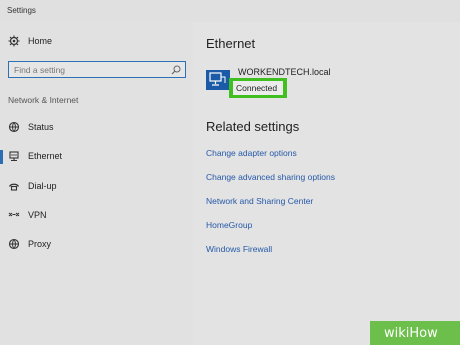 The image size is (460, 345). What do you see at coordinates (41, 127) in the screenshot?
I see `sidebar-item-label: Status` at bounding box center [41, 127].